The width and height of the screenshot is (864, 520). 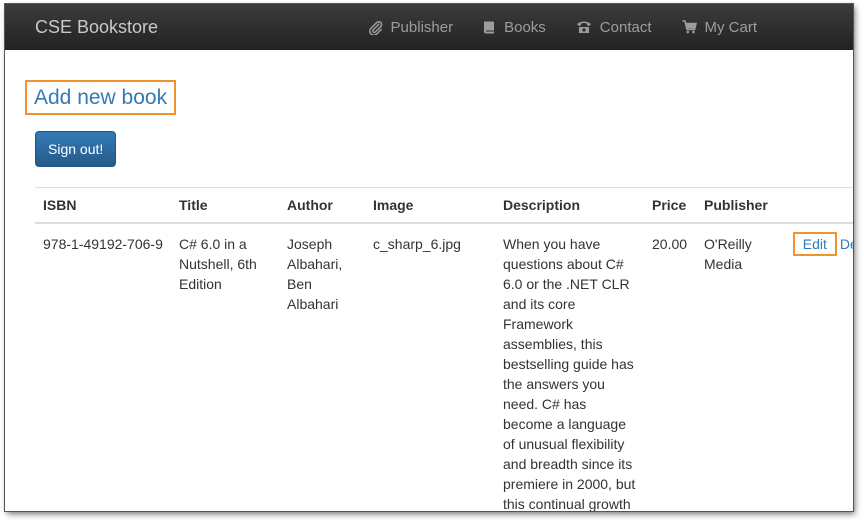 What do you see at coordinates (728, 254) in the screenshot?
I see `cell-publisher: O'Reilly Media` at bounding box center [728, 254].